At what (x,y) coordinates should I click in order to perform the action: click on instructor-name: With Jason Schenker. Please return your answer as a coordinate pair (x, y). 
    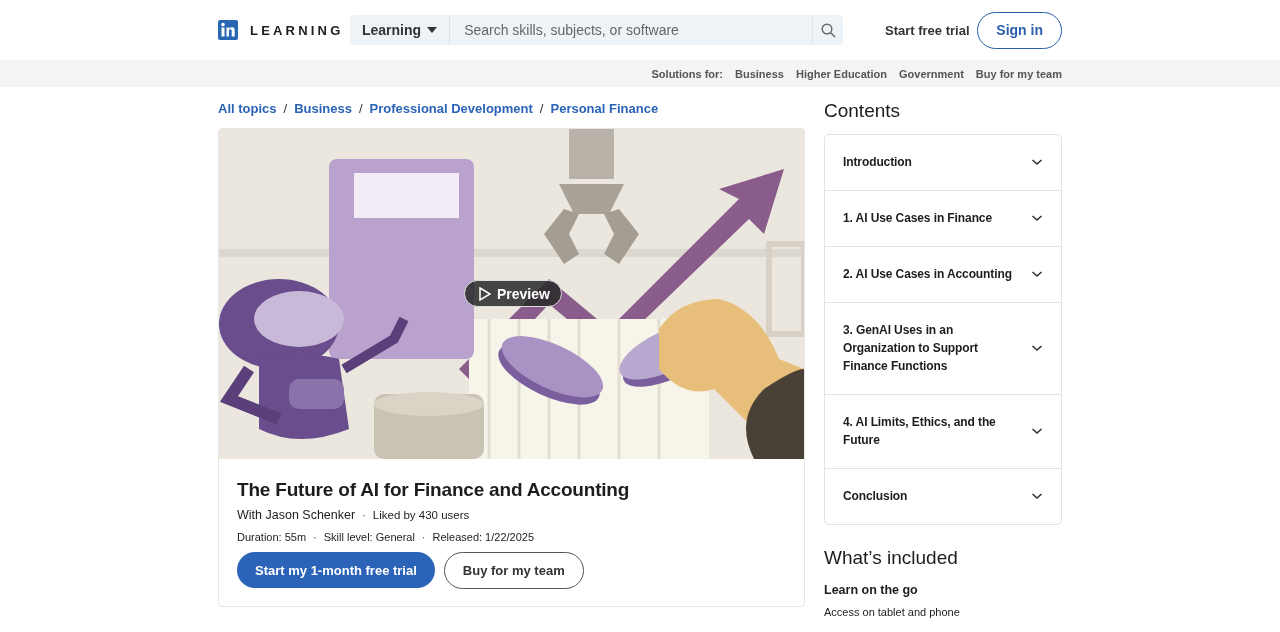
    Looking at the image, I should click on (296, 515).